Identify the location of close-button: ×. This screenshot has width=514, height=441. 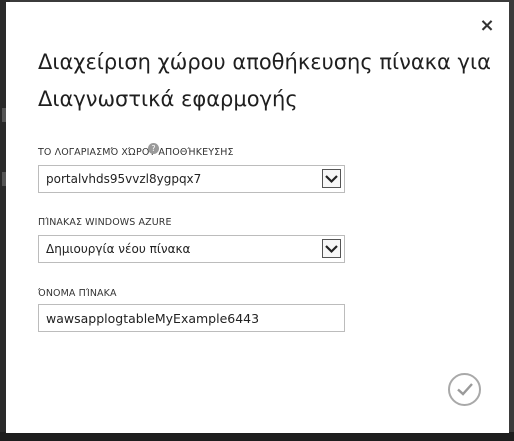
(487, 26).